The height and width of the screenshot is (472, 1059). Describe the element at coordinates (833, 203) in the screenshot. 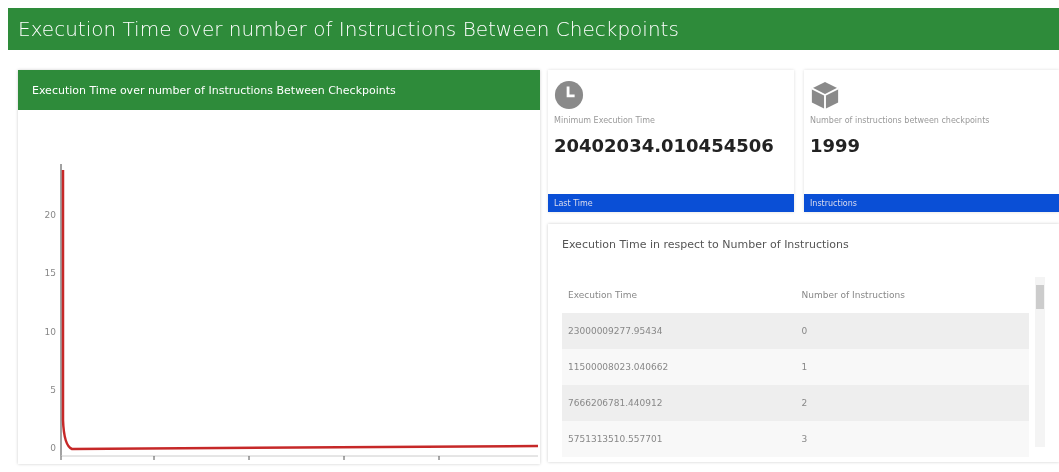

I see `stat-footer-text: Instructions` at that location.